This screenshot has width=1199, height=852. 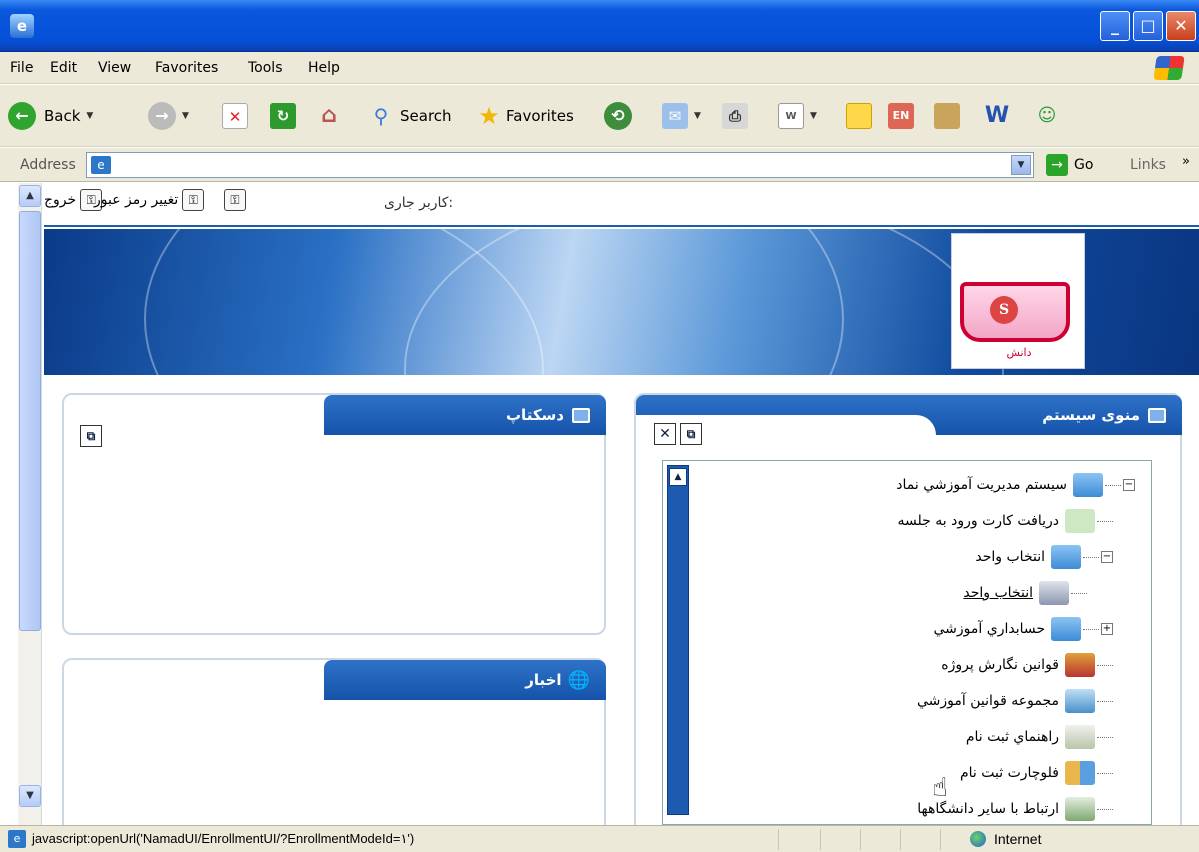 I want to click on back-button: ← Back ▼, so click(x=50, y=116).